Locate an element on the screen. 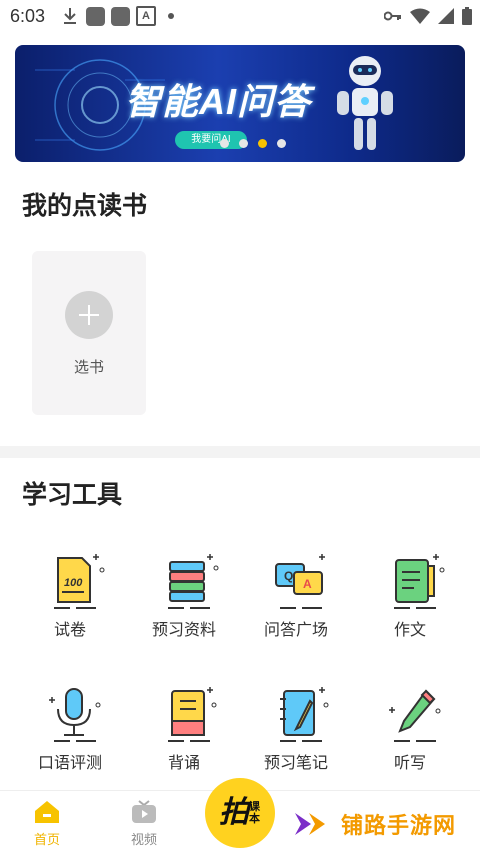  tool-label: 作文 is located at coordinates (409, 630).